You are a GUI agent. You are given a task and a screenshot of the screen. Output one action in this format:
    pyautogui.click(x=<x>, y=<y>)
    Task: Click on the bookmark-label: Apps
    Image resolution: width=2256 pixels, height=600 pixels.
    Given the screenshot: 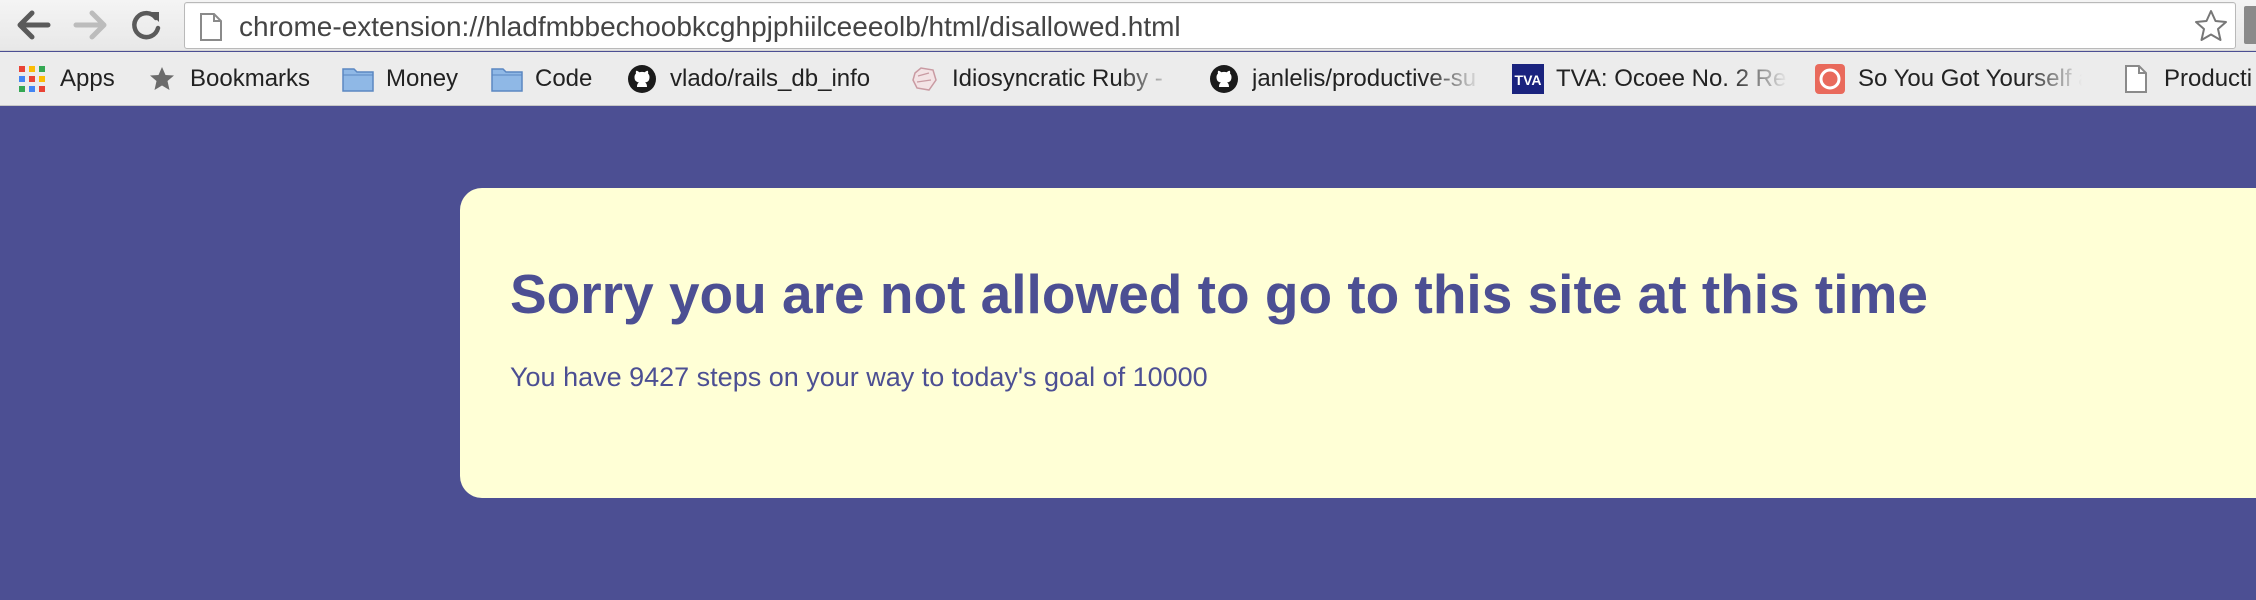 What is the action you would take?
    pyautogui.click(x=87, y=78)
    